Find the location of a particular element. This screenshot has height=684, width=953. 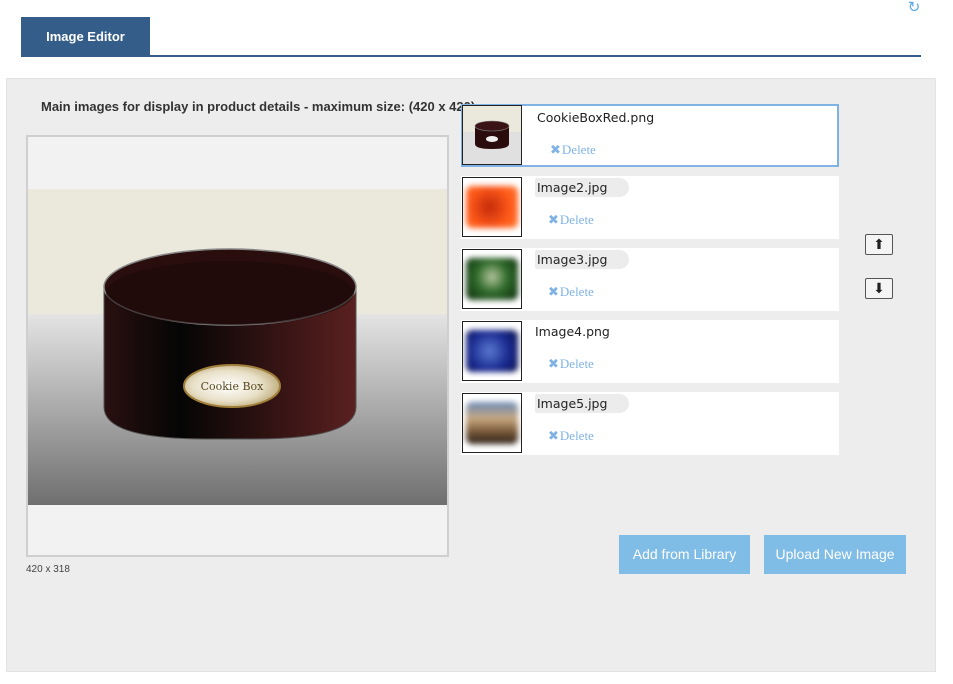

file-name: CookieBoxRed.png is located at coordinates (596, 117).